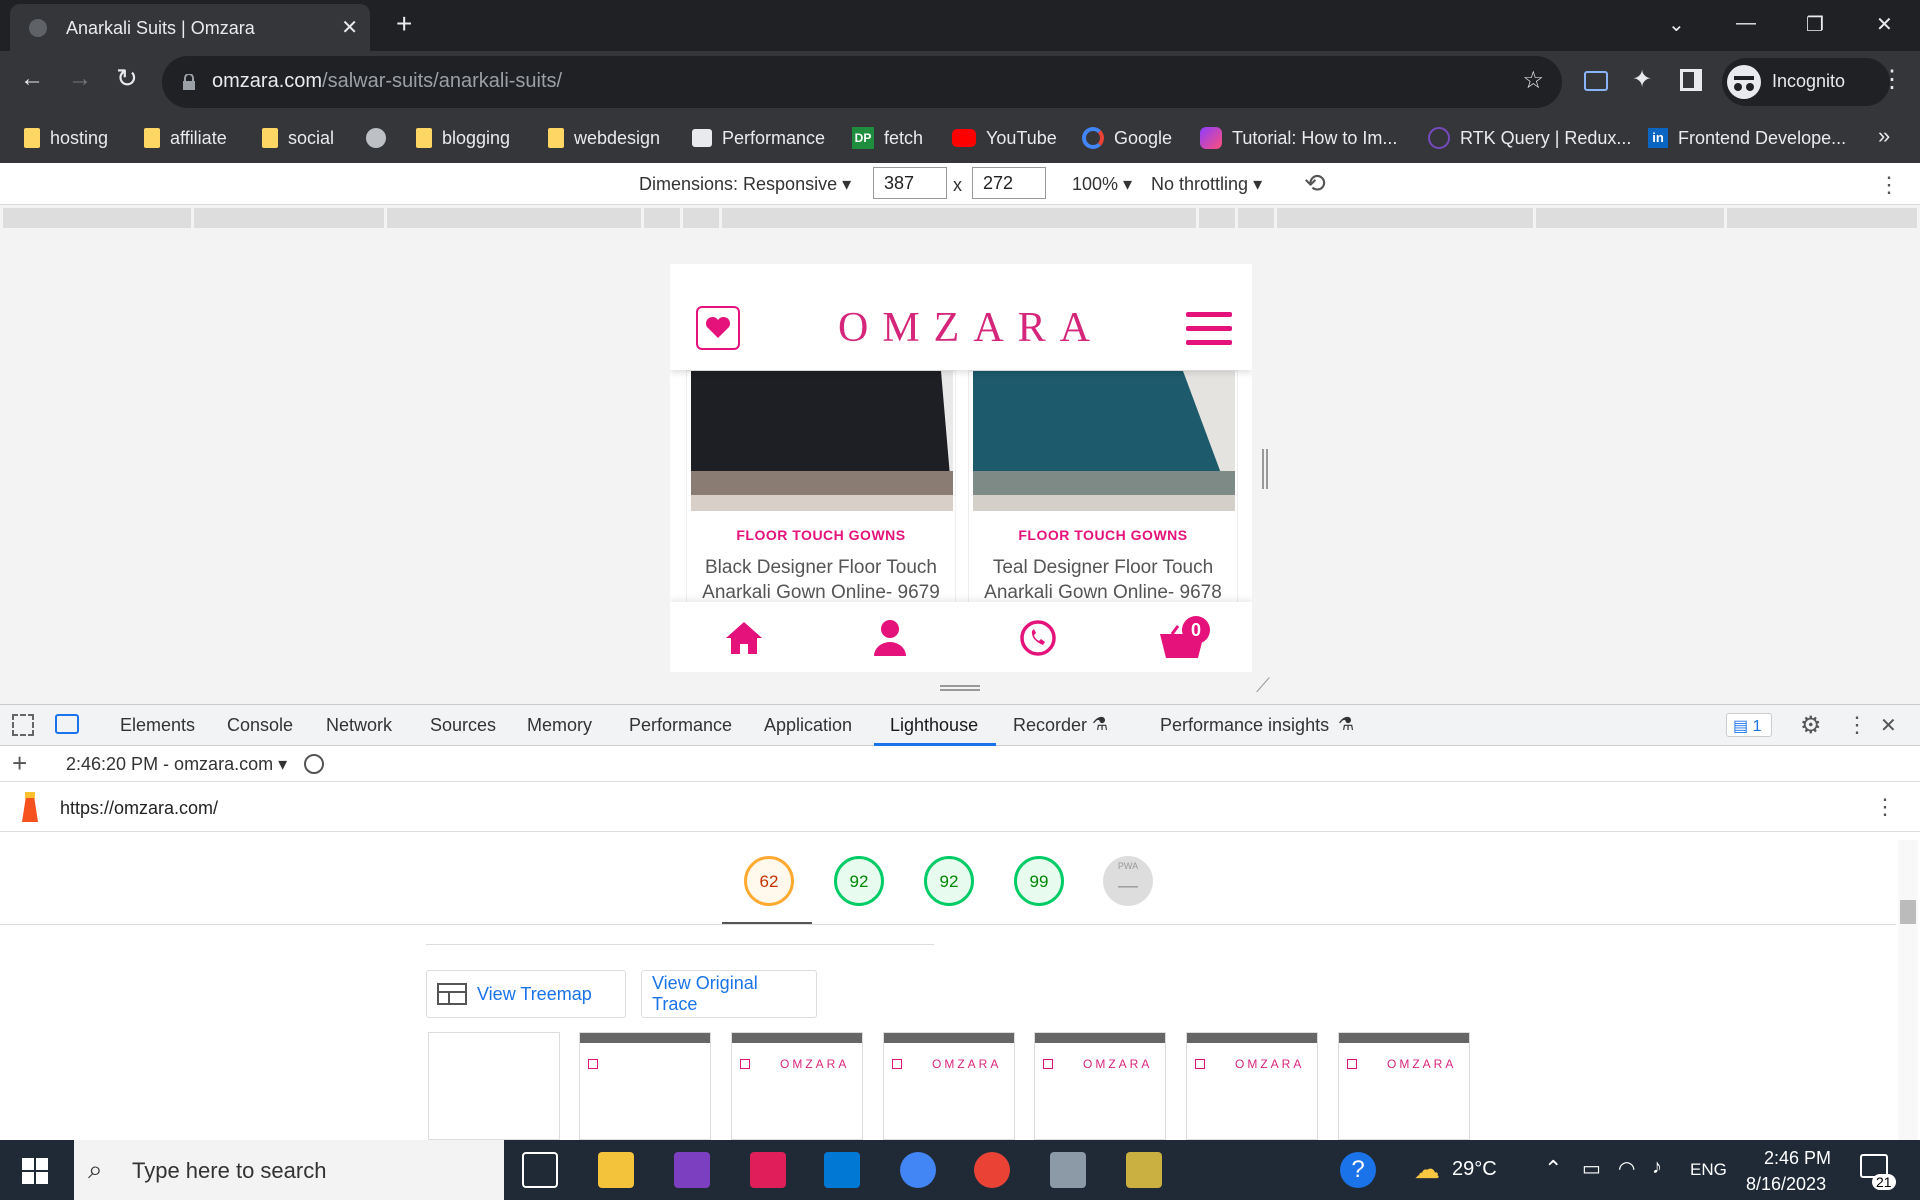 The image size is (1920, 1200). I want to click on pwa-score-gauge: PWA —, so click(1128, 881).